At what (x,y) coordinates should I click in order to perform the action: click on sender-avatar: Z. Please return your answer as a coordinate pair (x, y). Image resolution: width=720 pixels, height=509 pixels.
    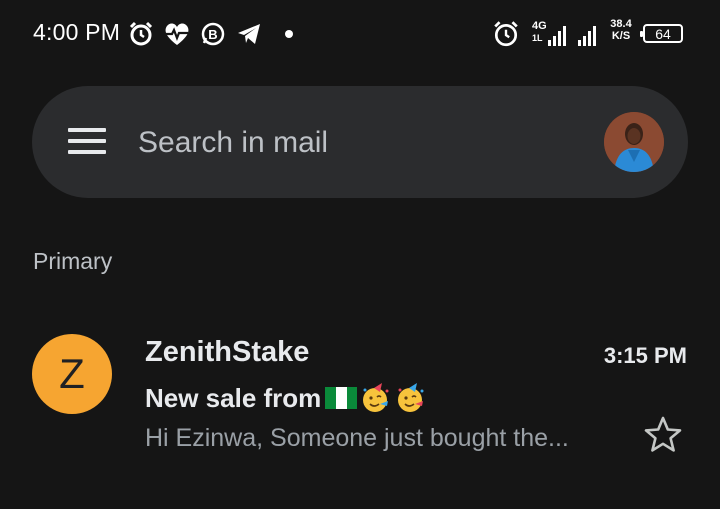
    Looking at the image, I should click on (72, 374).